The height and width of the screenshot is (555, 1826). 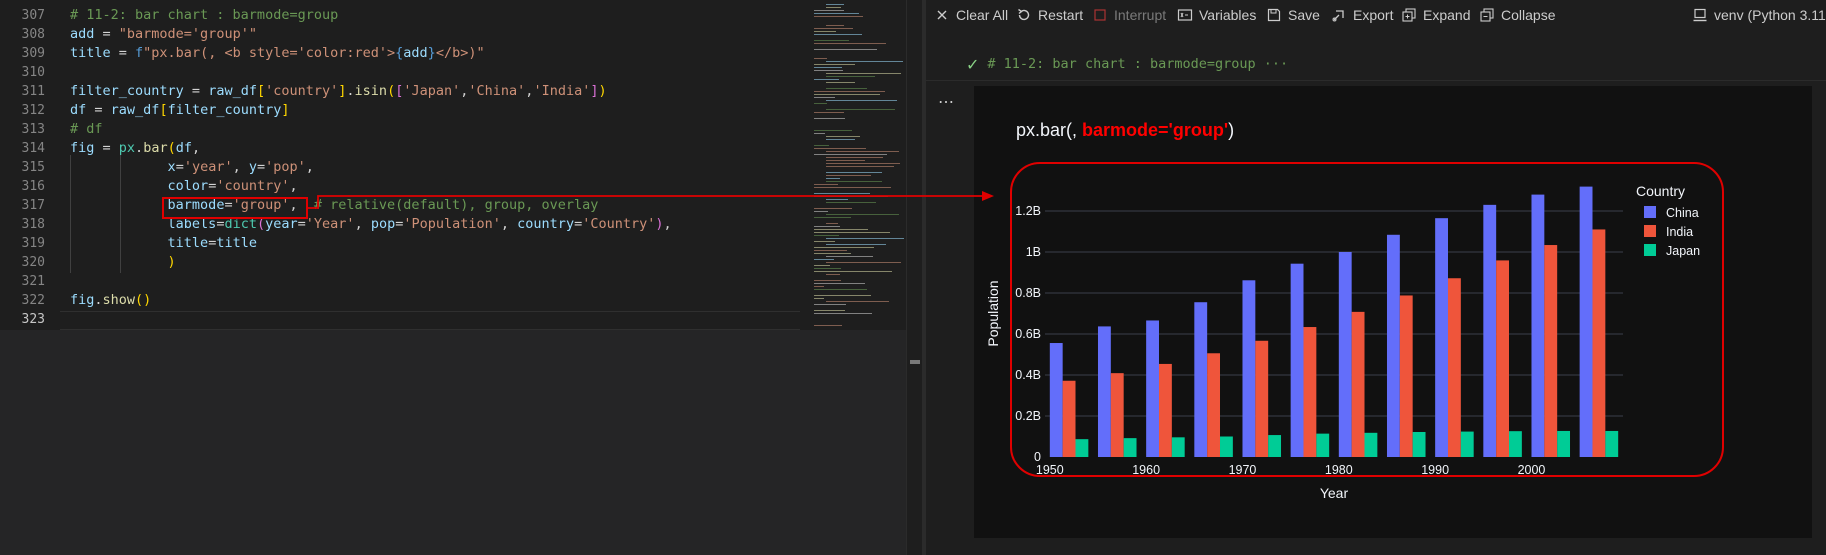 I want to click on line-number: 320, so click(x=33, y=262).